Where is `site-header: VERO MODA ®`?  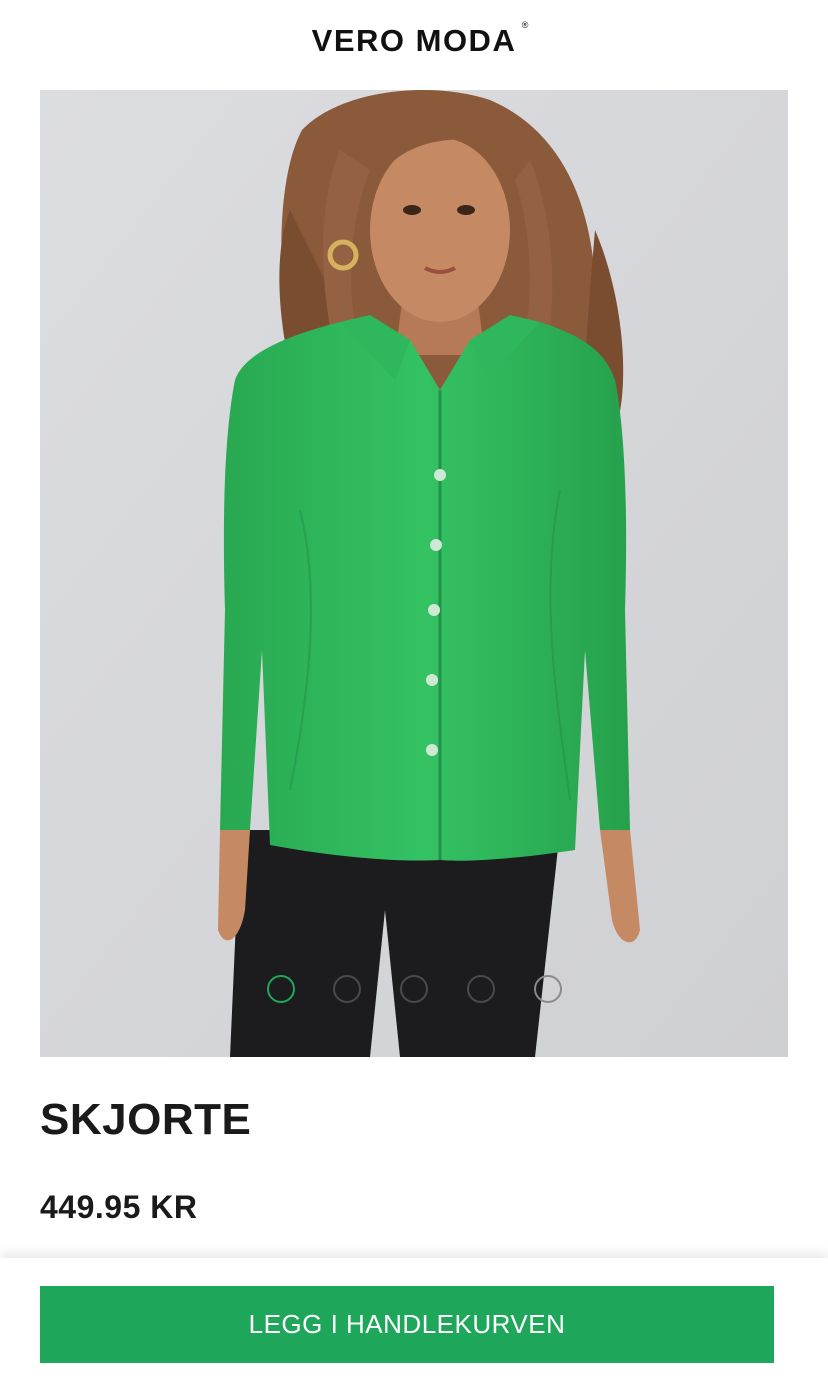
site-header: VERO MODA ® is located at coordinates (414, 45).